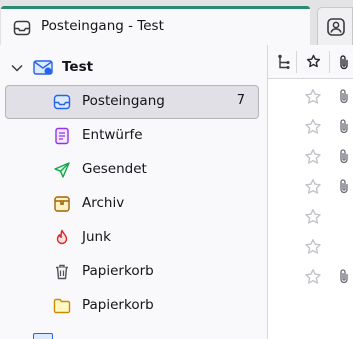  Describe the element at coordinates (78, 67) in the screenshot. I see `account-name: Test` at that location.